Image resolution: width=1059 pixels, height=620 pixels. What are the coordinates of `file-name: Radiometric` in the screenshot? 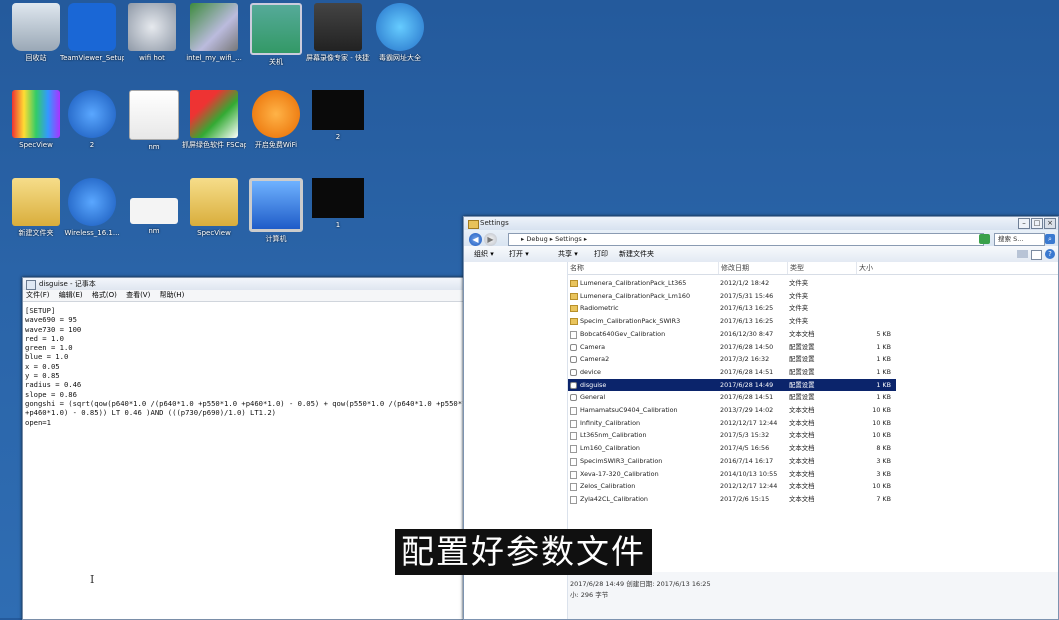 It's located at (599, 308).